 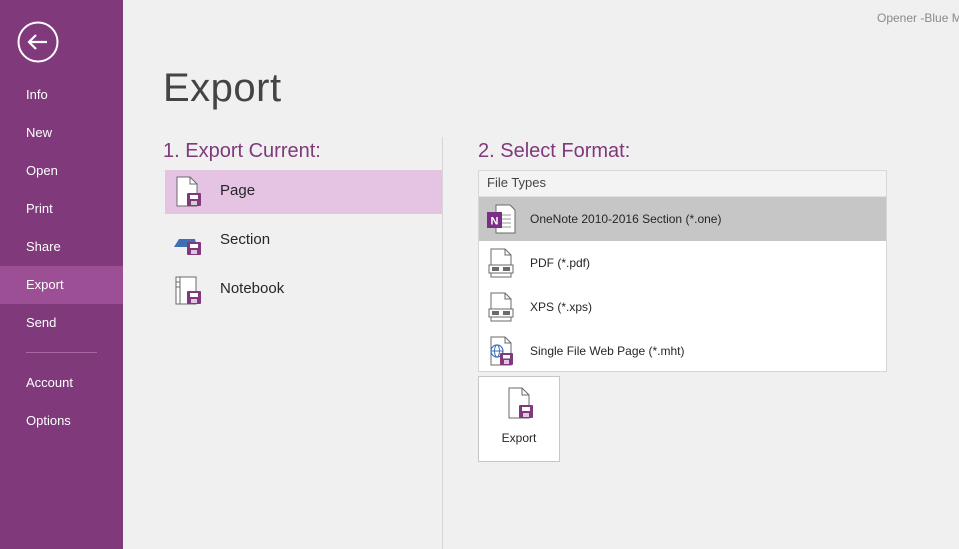 I want to click on export-option-label: Section, so click(x=245, y=239).